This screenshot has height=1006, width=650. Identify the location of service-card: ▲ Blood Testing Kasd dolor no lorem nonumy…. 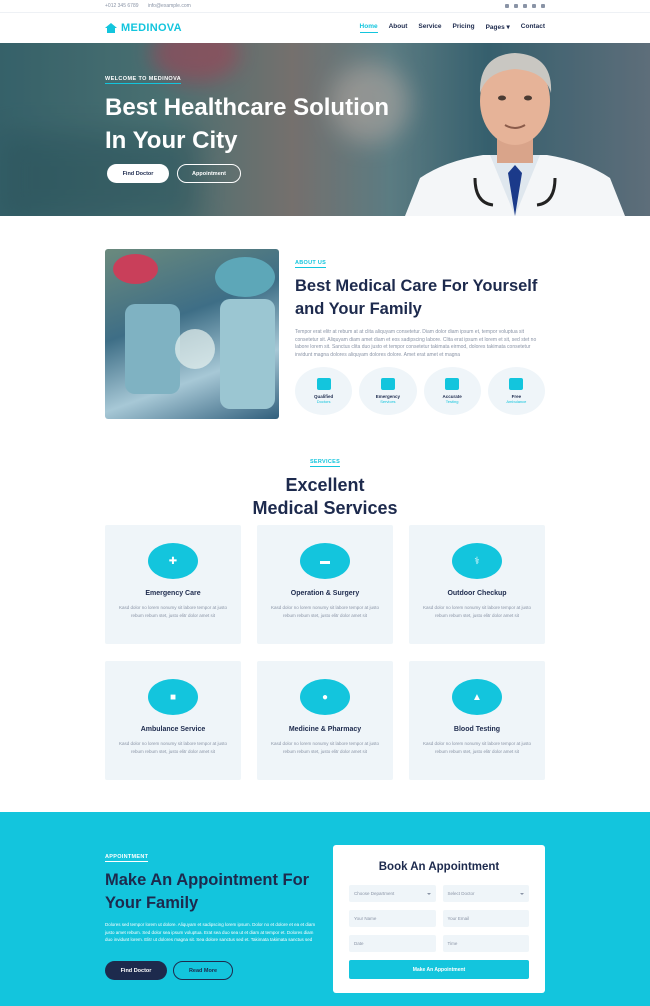
(477, 720).